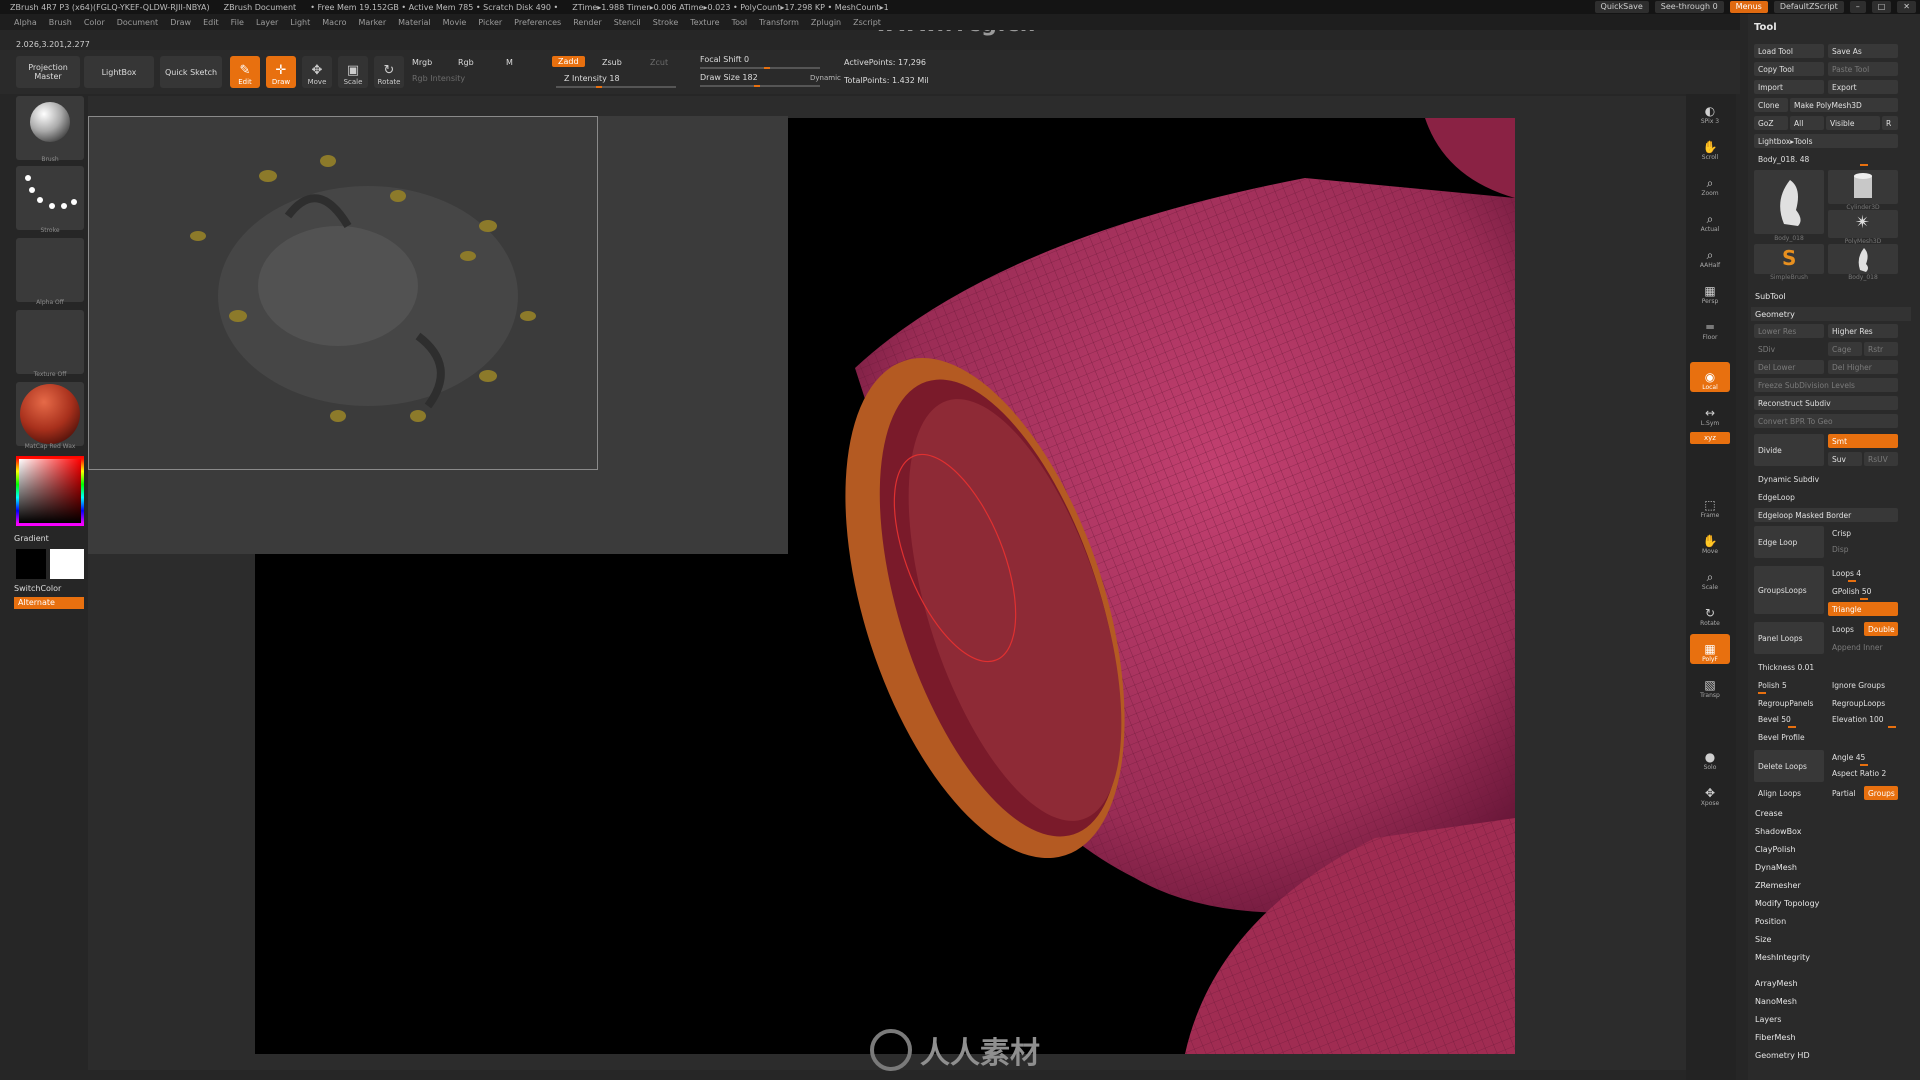  Describe the element at coordinates (422, 62) in the screenshot. I see `mrgb-button: Mrgb` at that location.